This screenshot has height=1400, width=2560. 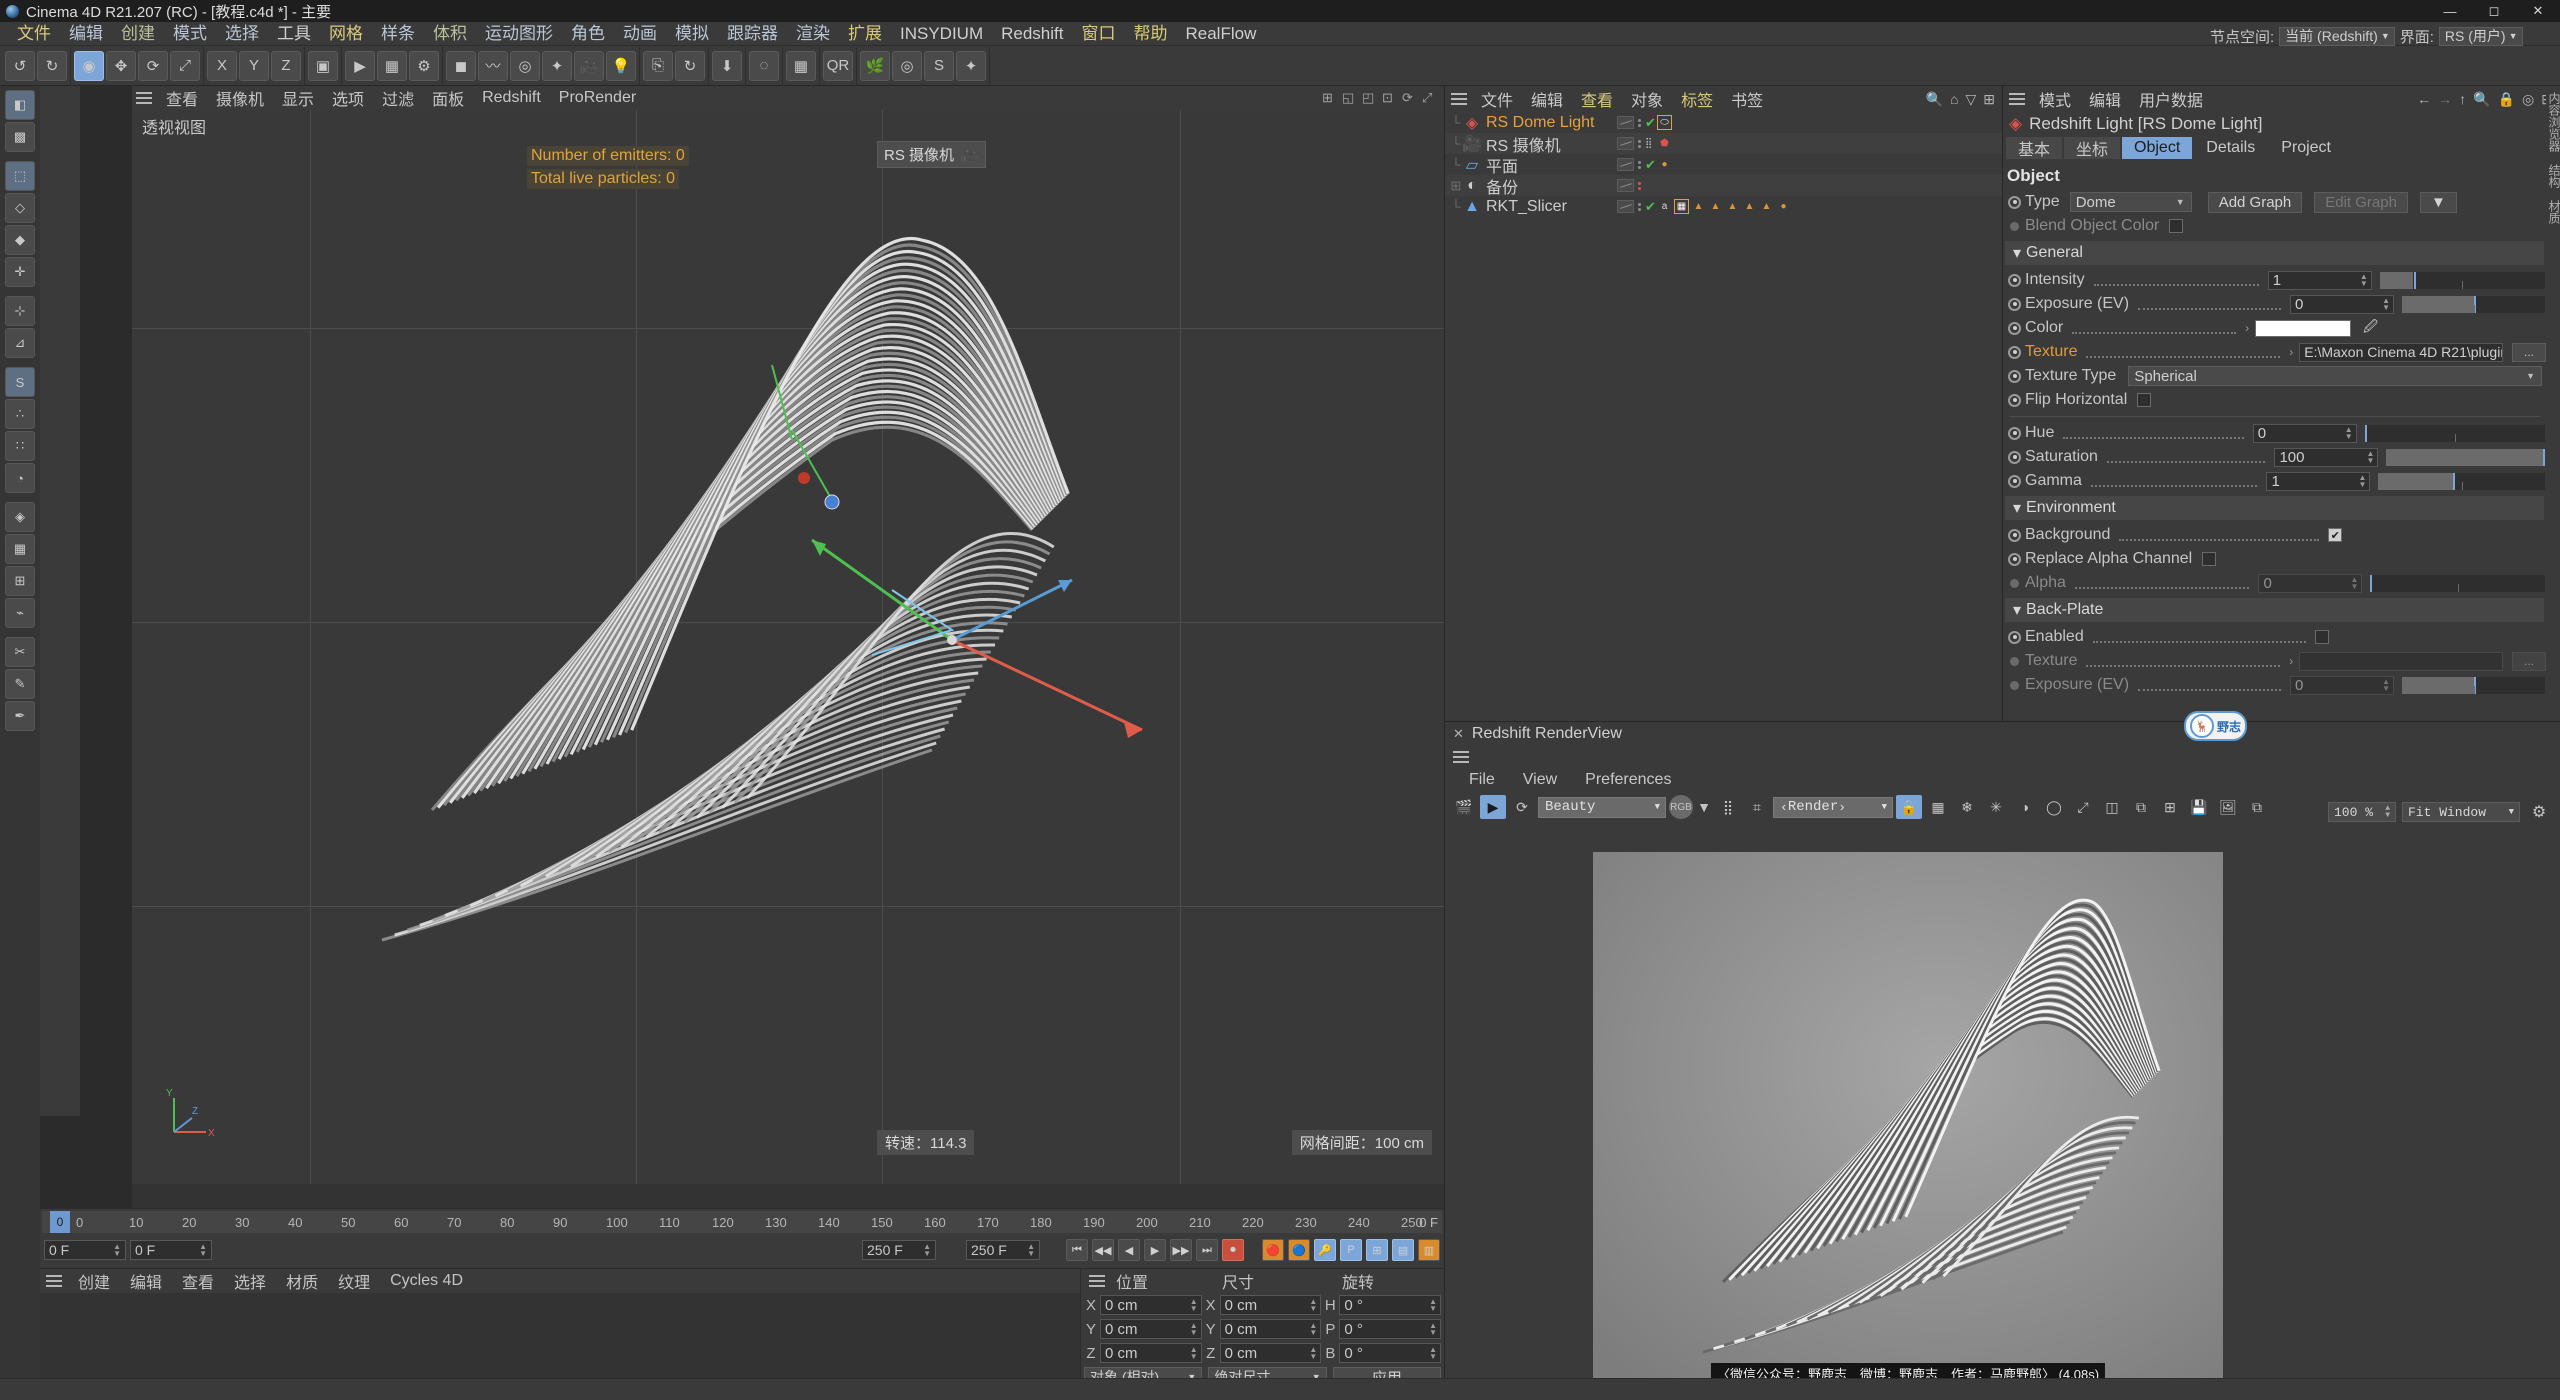 I want to click on menu-item-0: 文件, so click(x=34, y=34).